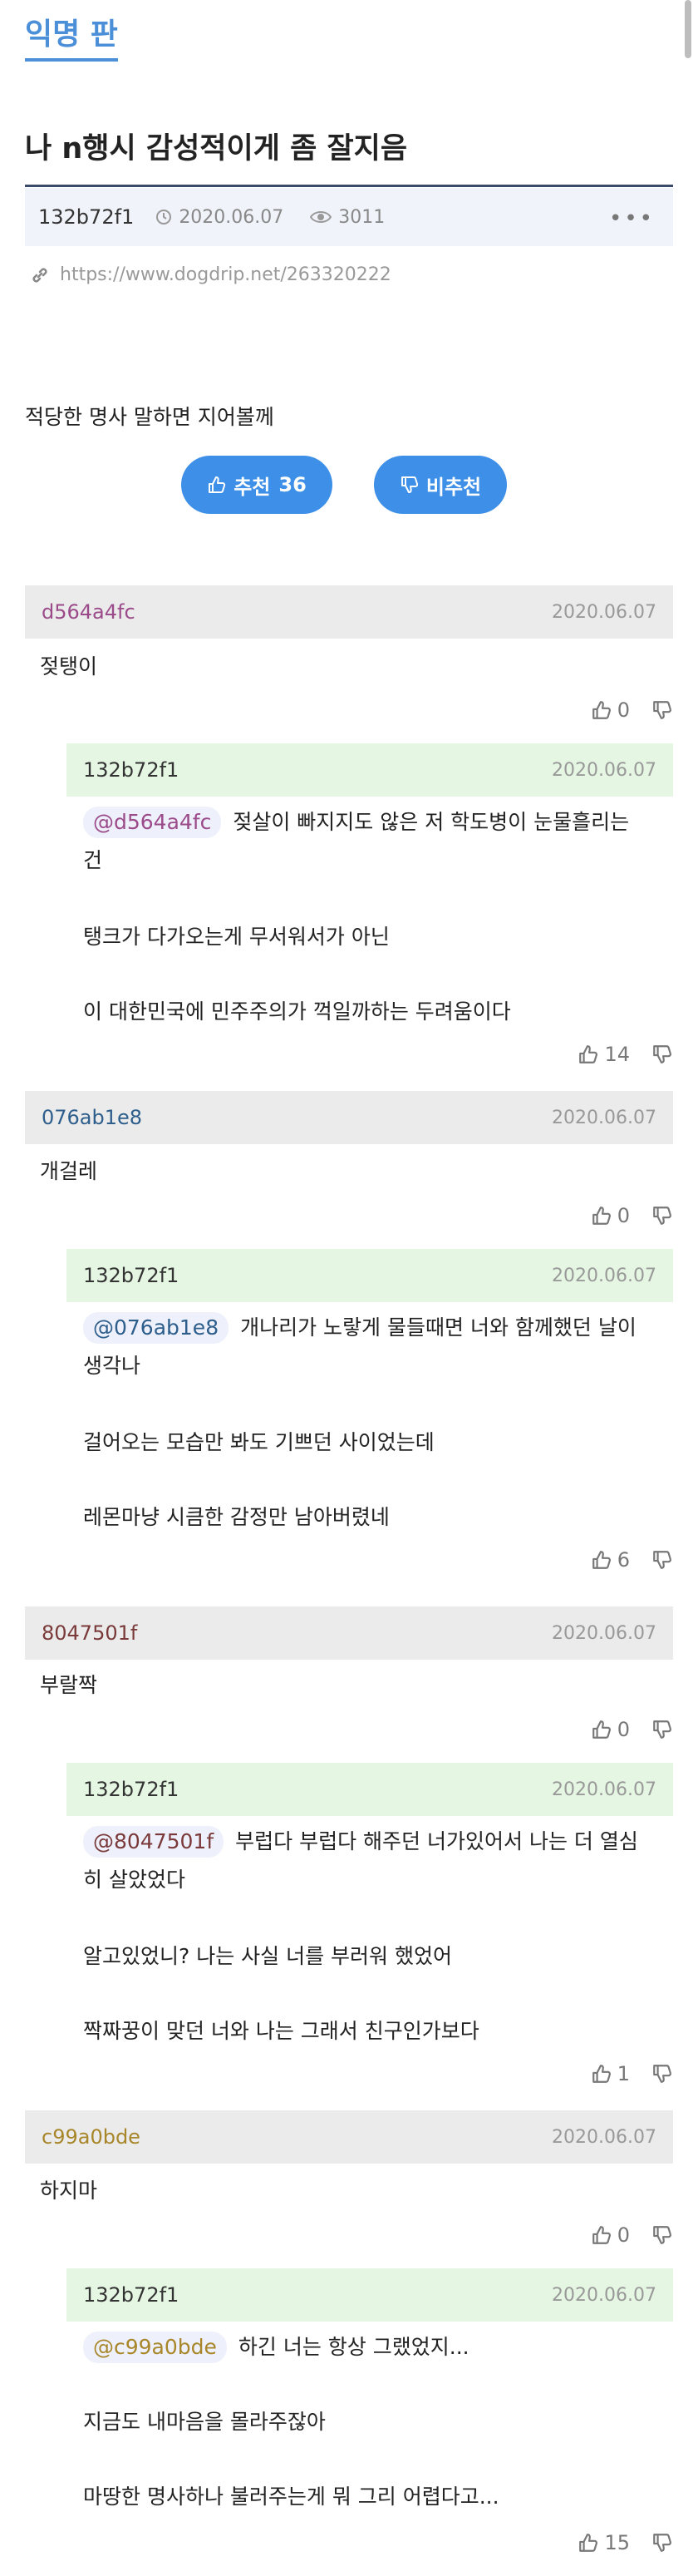 The height and width of the screenshot is (2576, 698). I want to click on reply-votes: 14, so click(626, 1054).